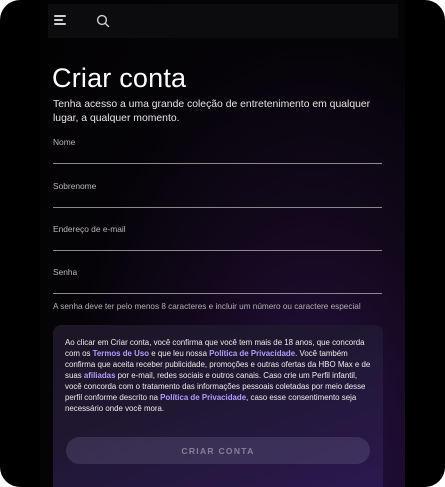 This screenshot has width=445, height=487. I want to click on password-label: Senha, so click(65, 272).